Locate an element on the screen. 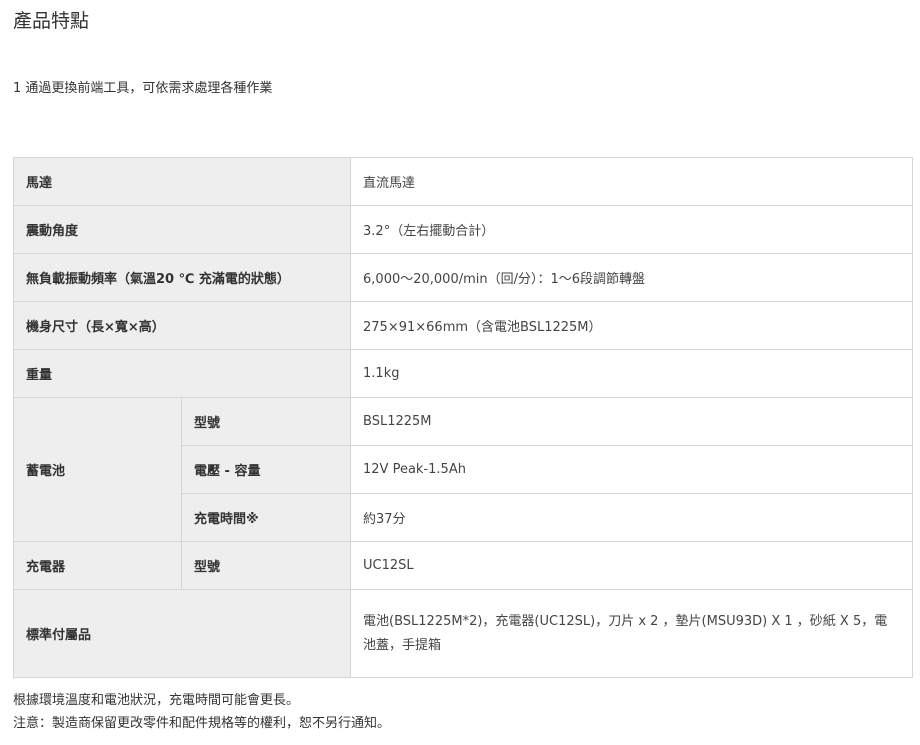 The image size is (920, 745). spec-value-motor: 直流馬達 is located at coordinates (632, 181).